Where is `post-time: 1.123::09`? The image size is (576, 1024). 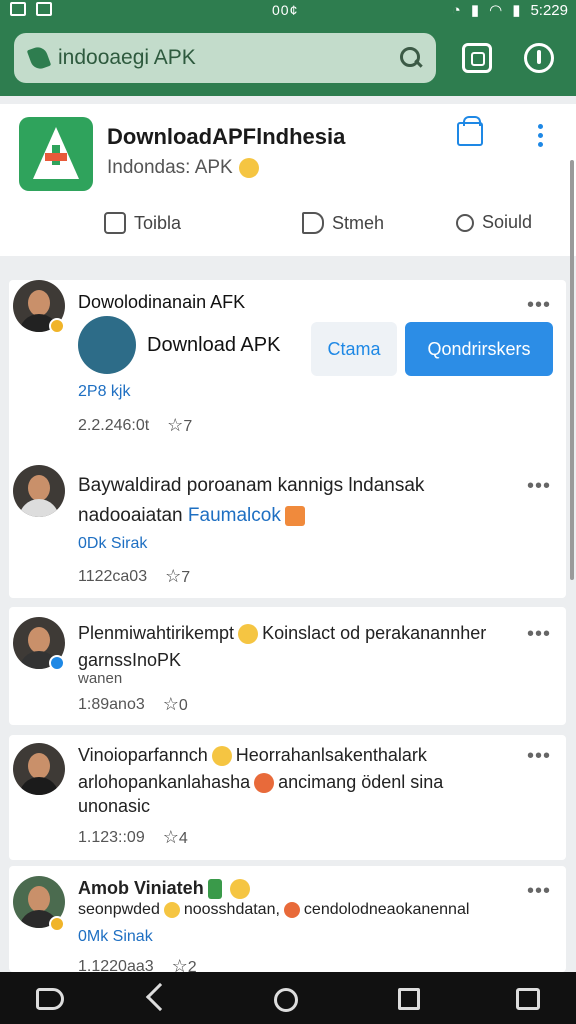 post-time: 1.123::09 is located at coordinates (111, 837).